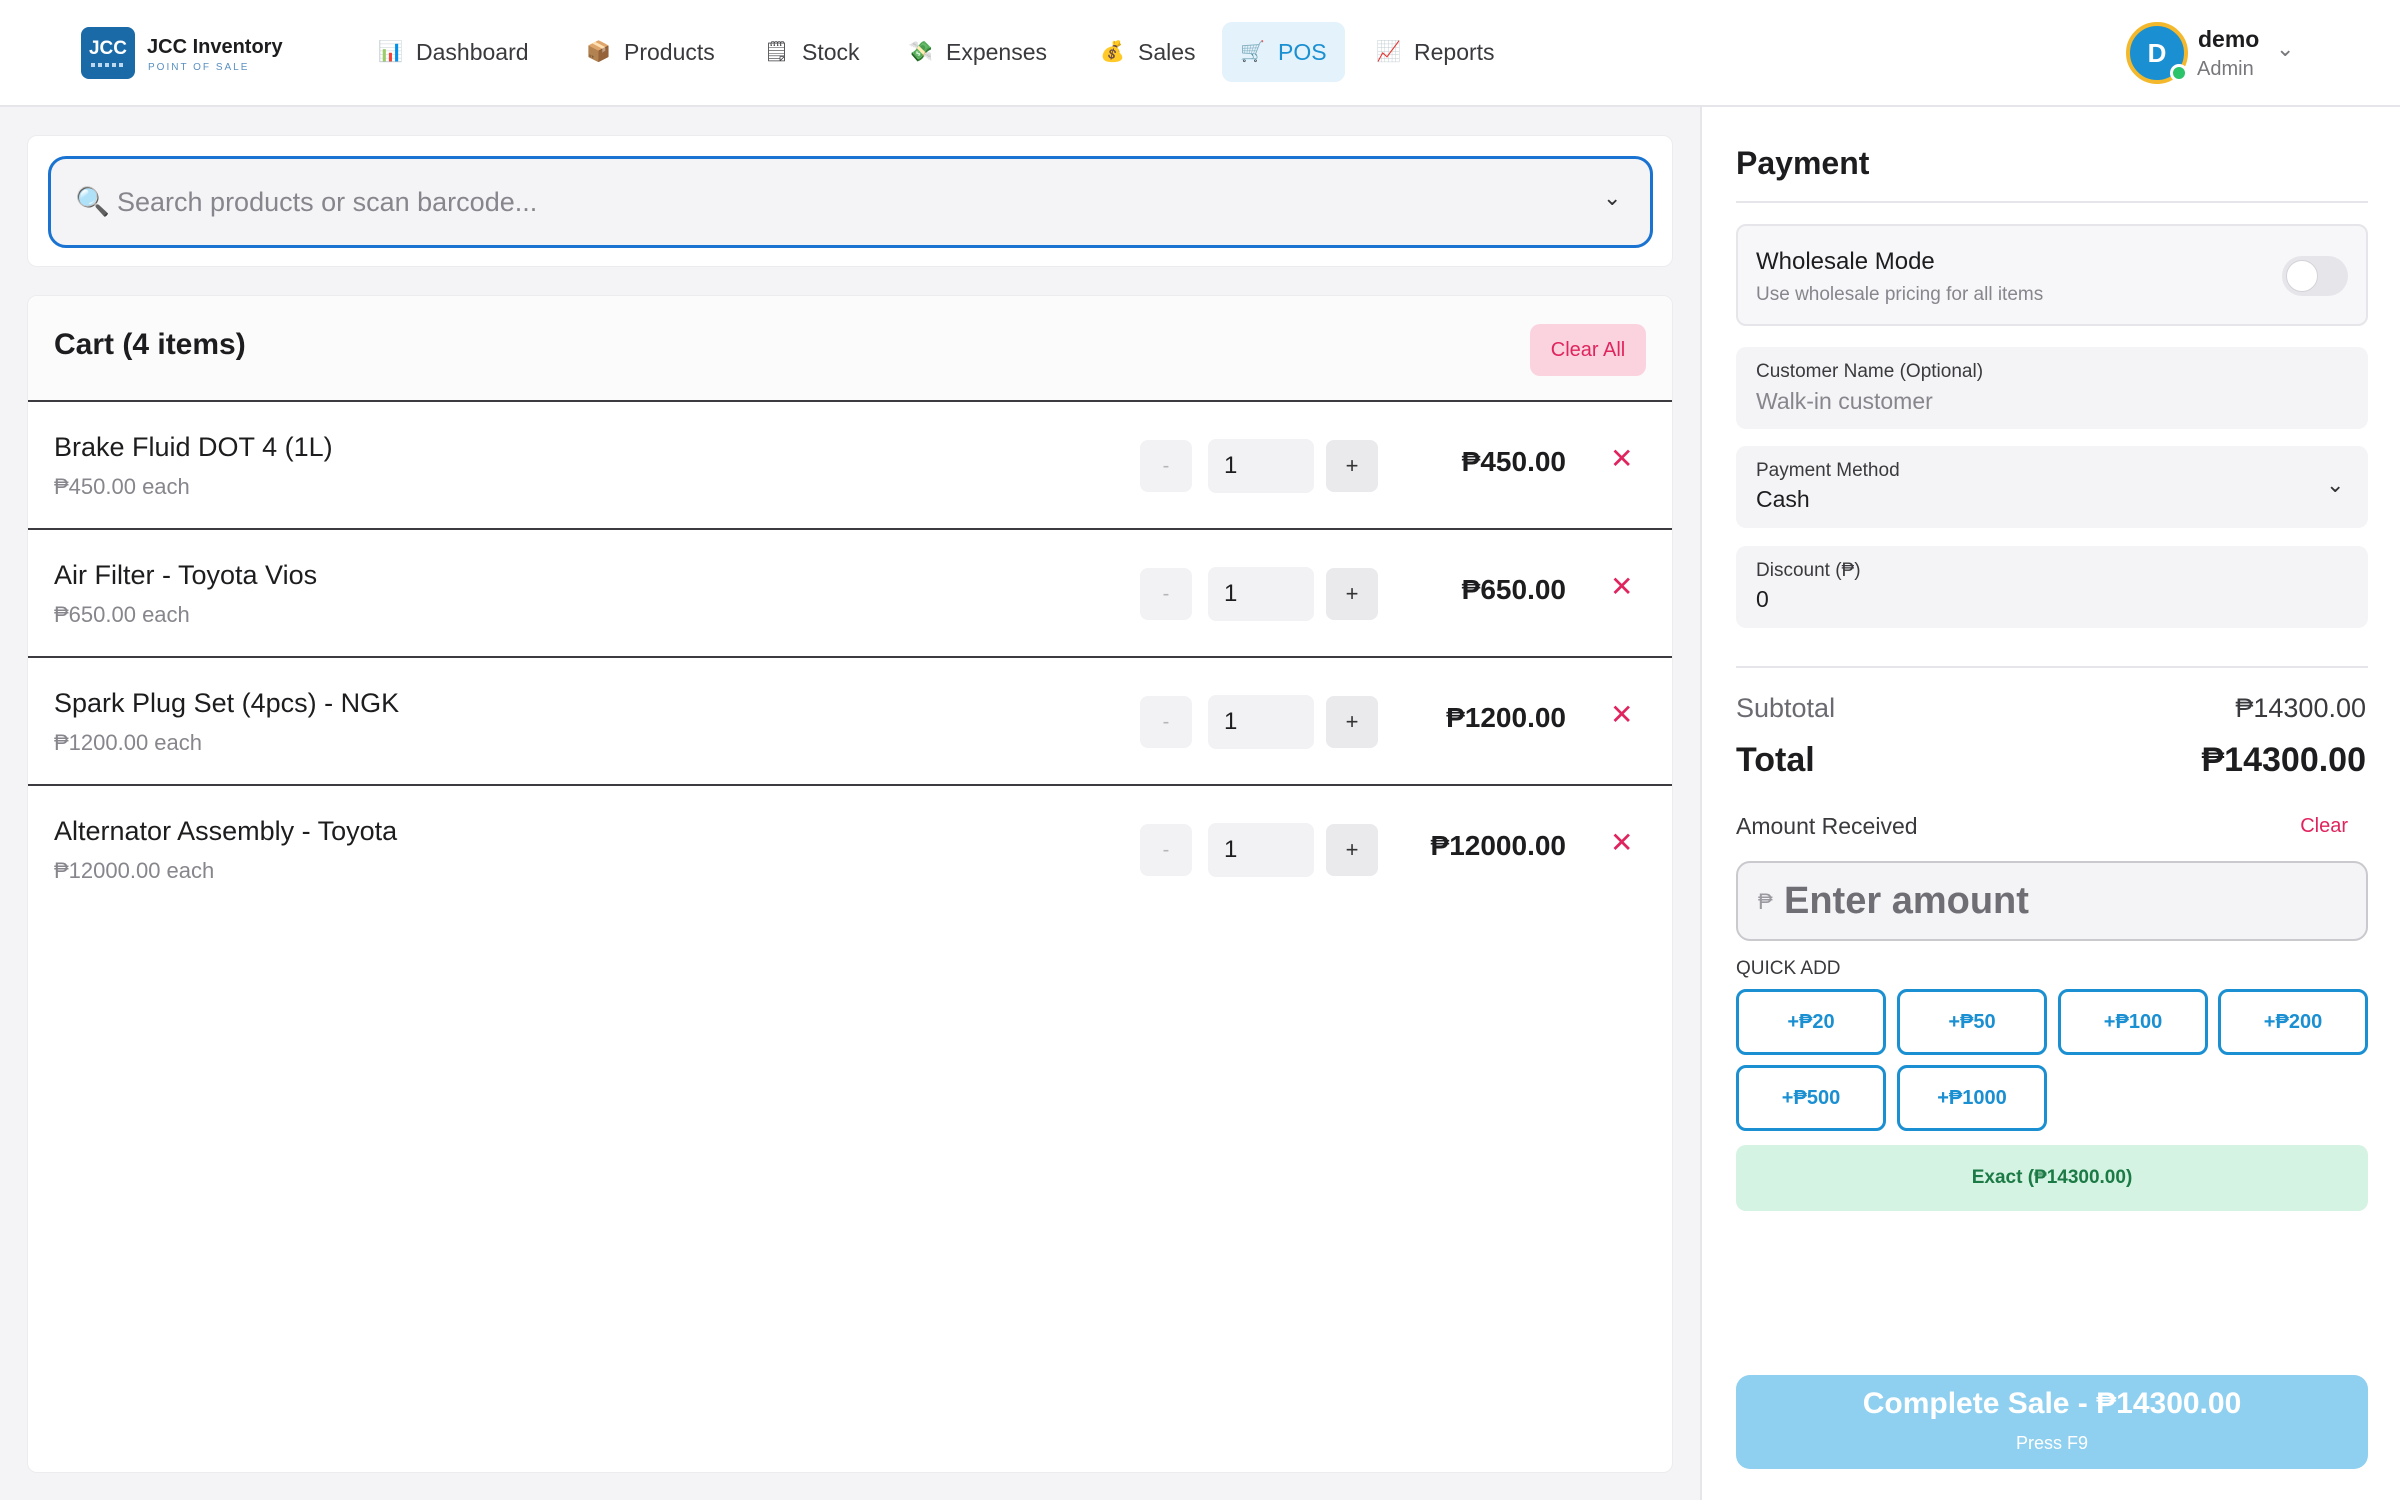 The width and height of the screenshot is (2400, 1500). What do you see at coordinates (1775, 760) in the screenshot?
I see `total-label: Total` at bounding box center [1775, 760].